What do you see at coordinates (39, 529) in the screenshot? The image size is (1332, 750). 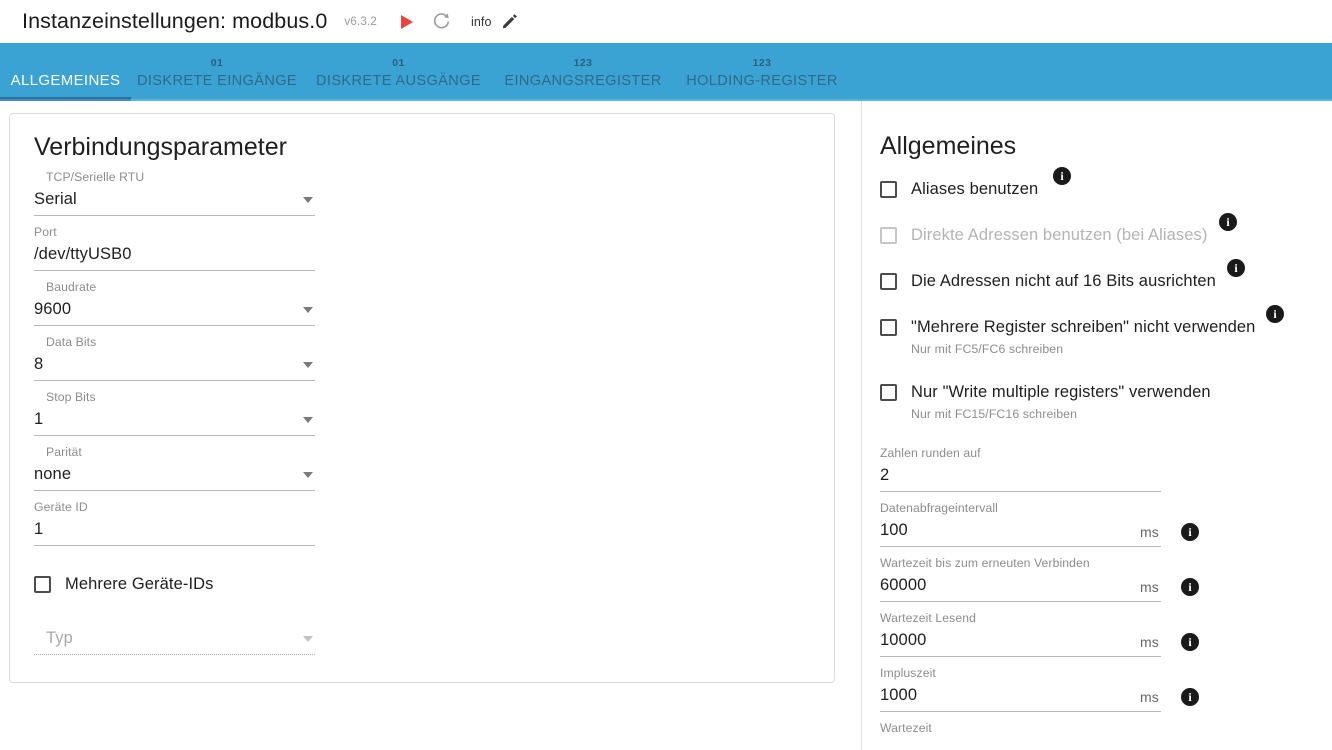 I see `value-geraete-id: 1` at bounding box center [39, 529].